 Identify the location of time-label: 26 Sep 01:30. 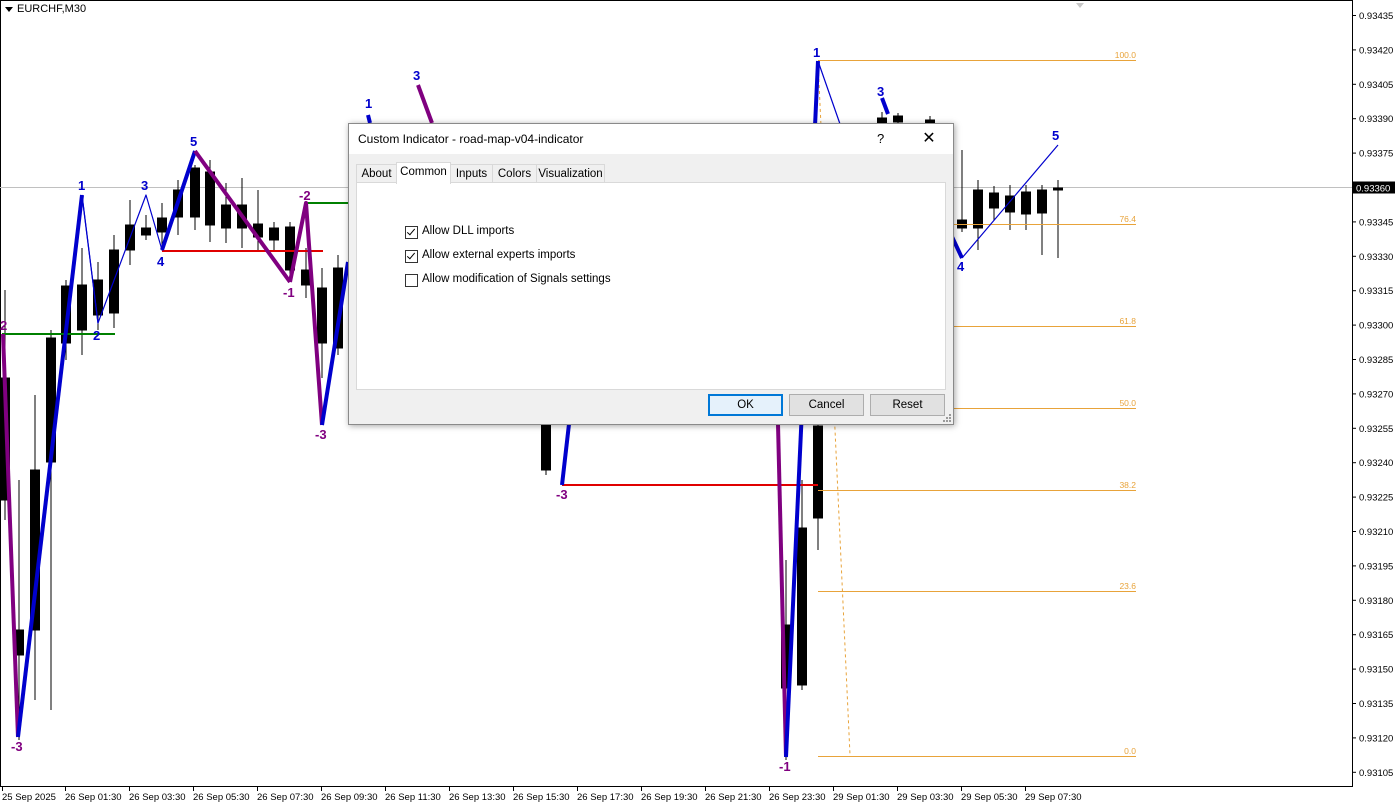
(93, 797).